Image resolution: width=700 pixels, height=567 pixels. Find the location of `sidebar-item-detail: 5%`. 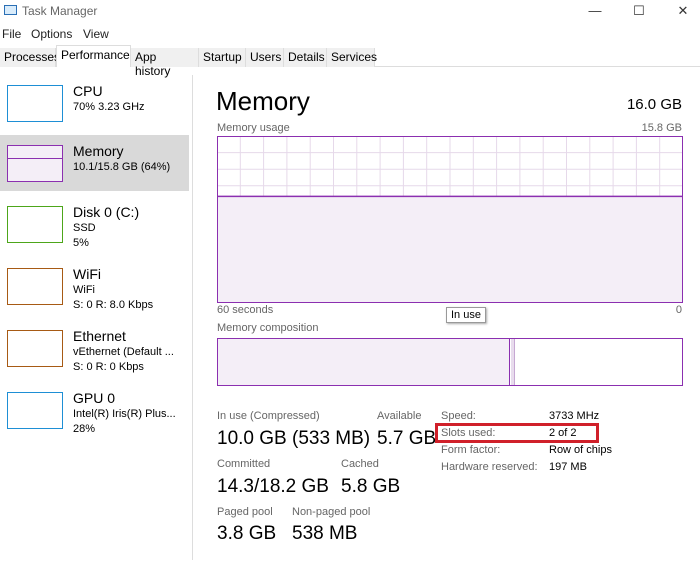

sidebar-item-detail: 5% is located at coordinates (81, 243).